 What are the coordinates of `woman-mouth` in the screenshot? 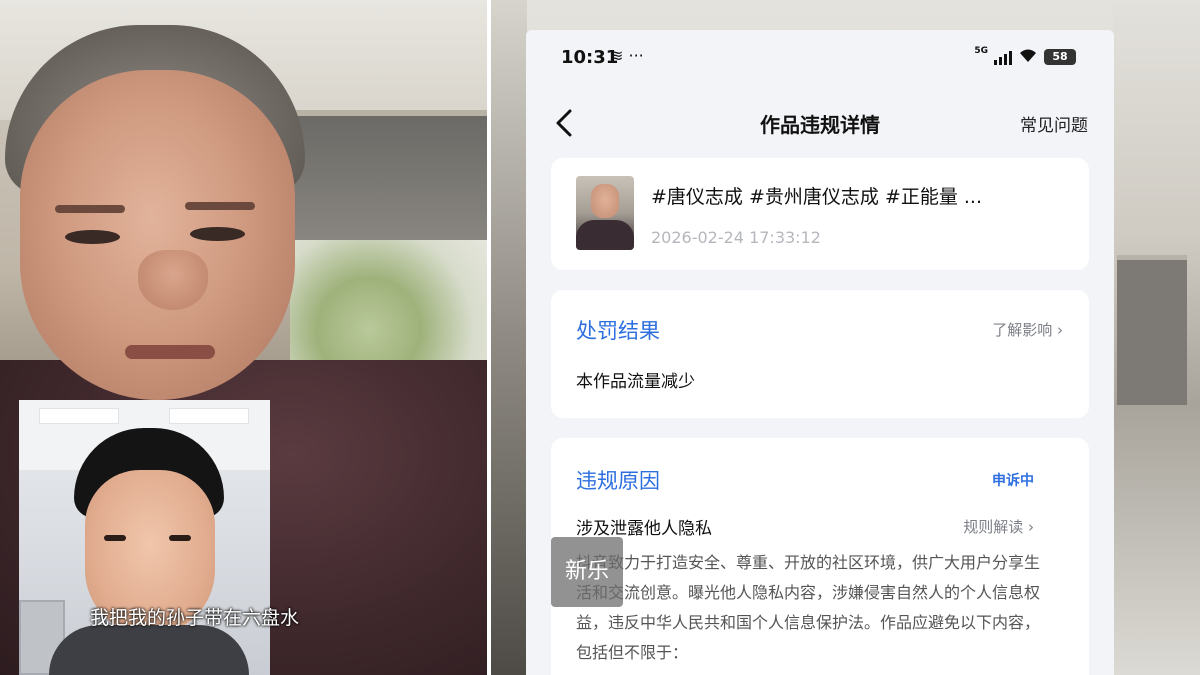 It's located at (170, 352).